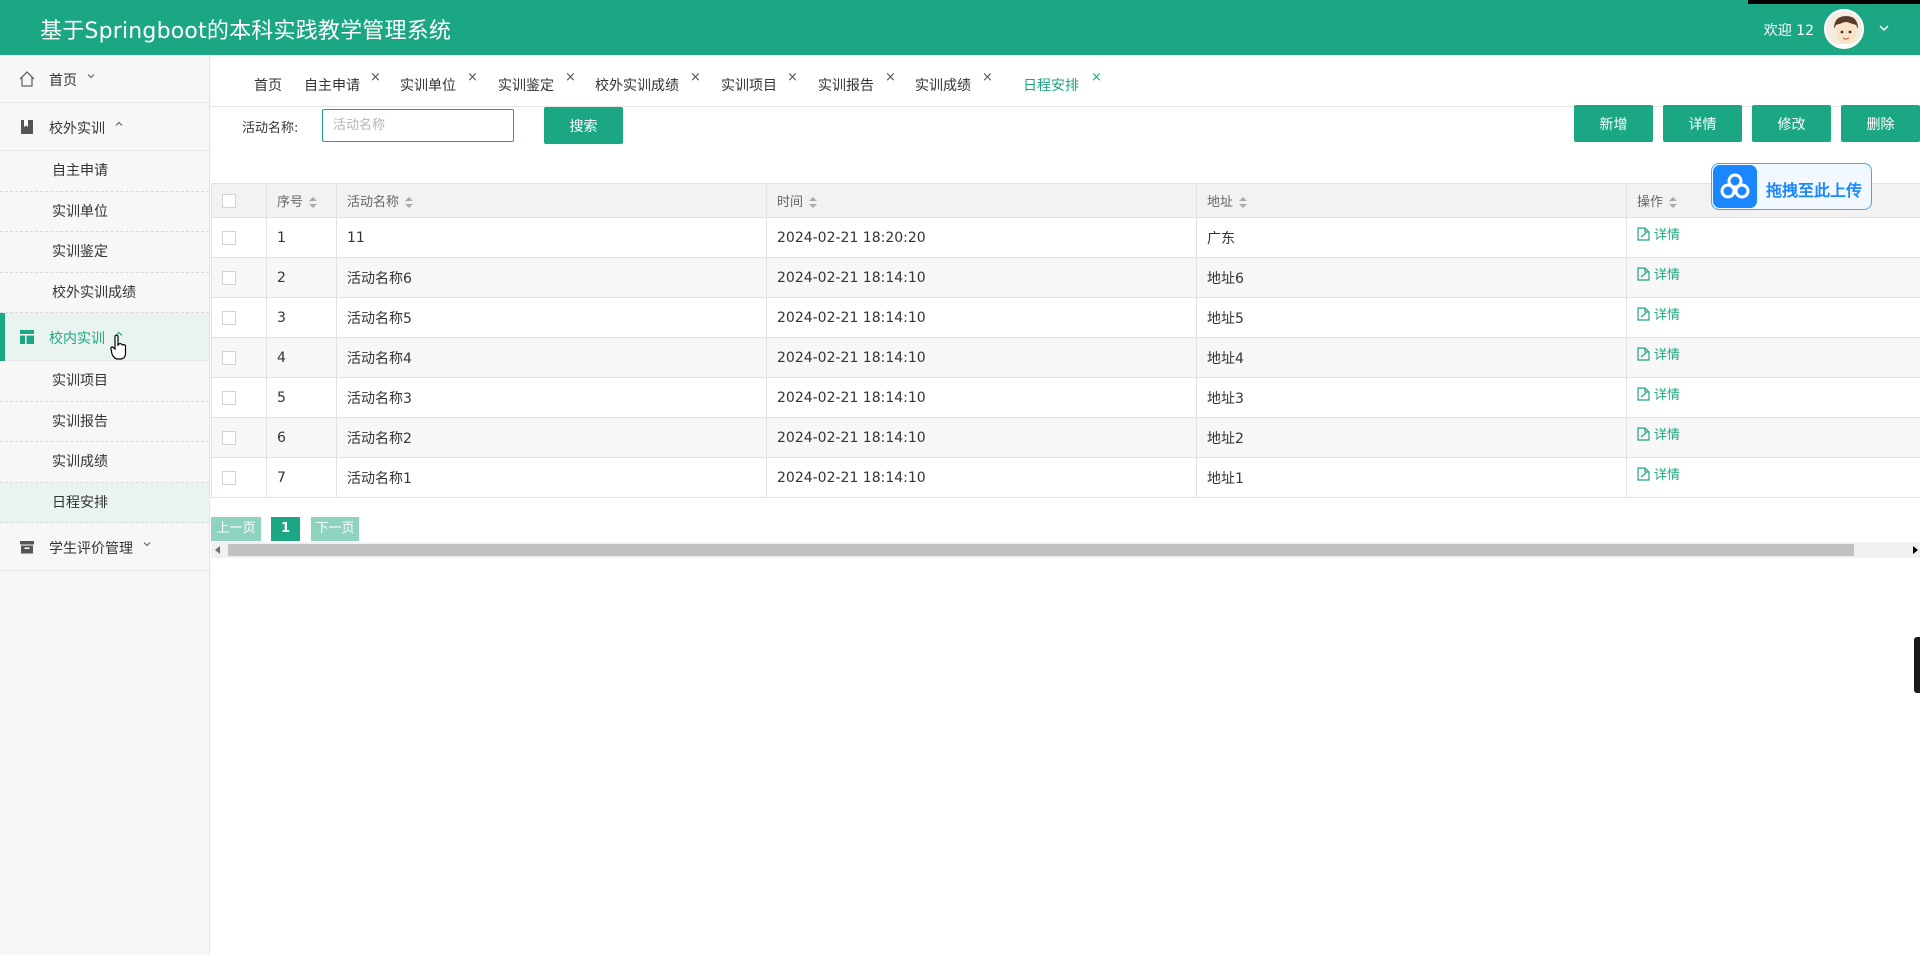 Image resolution: width=1920 pixels, height=955 pixels. Describe the element at coordinates (268, 85) in the screenshot. I see `tab-home: 首页` at that location.